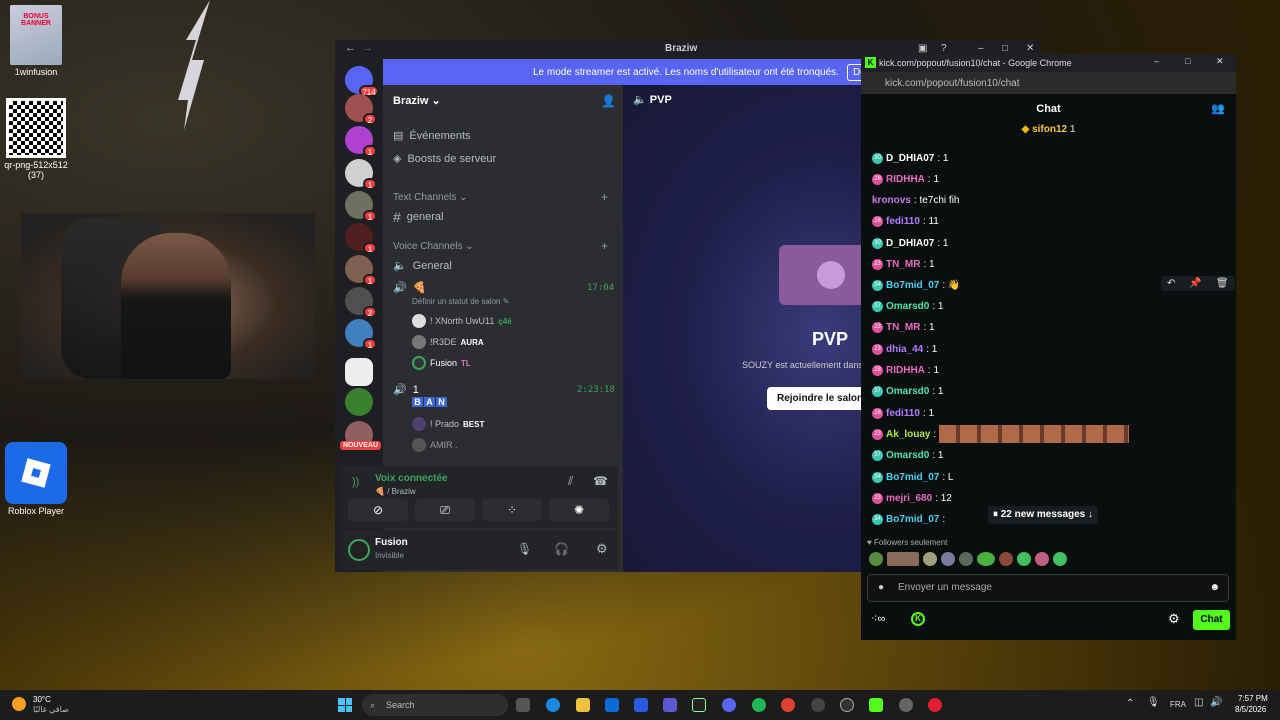 This screenshot has height=720, width=1280. Describe the element at coordinates (1211, 620) in the screenshot. I see `send-chat-button: Chat` at that location.